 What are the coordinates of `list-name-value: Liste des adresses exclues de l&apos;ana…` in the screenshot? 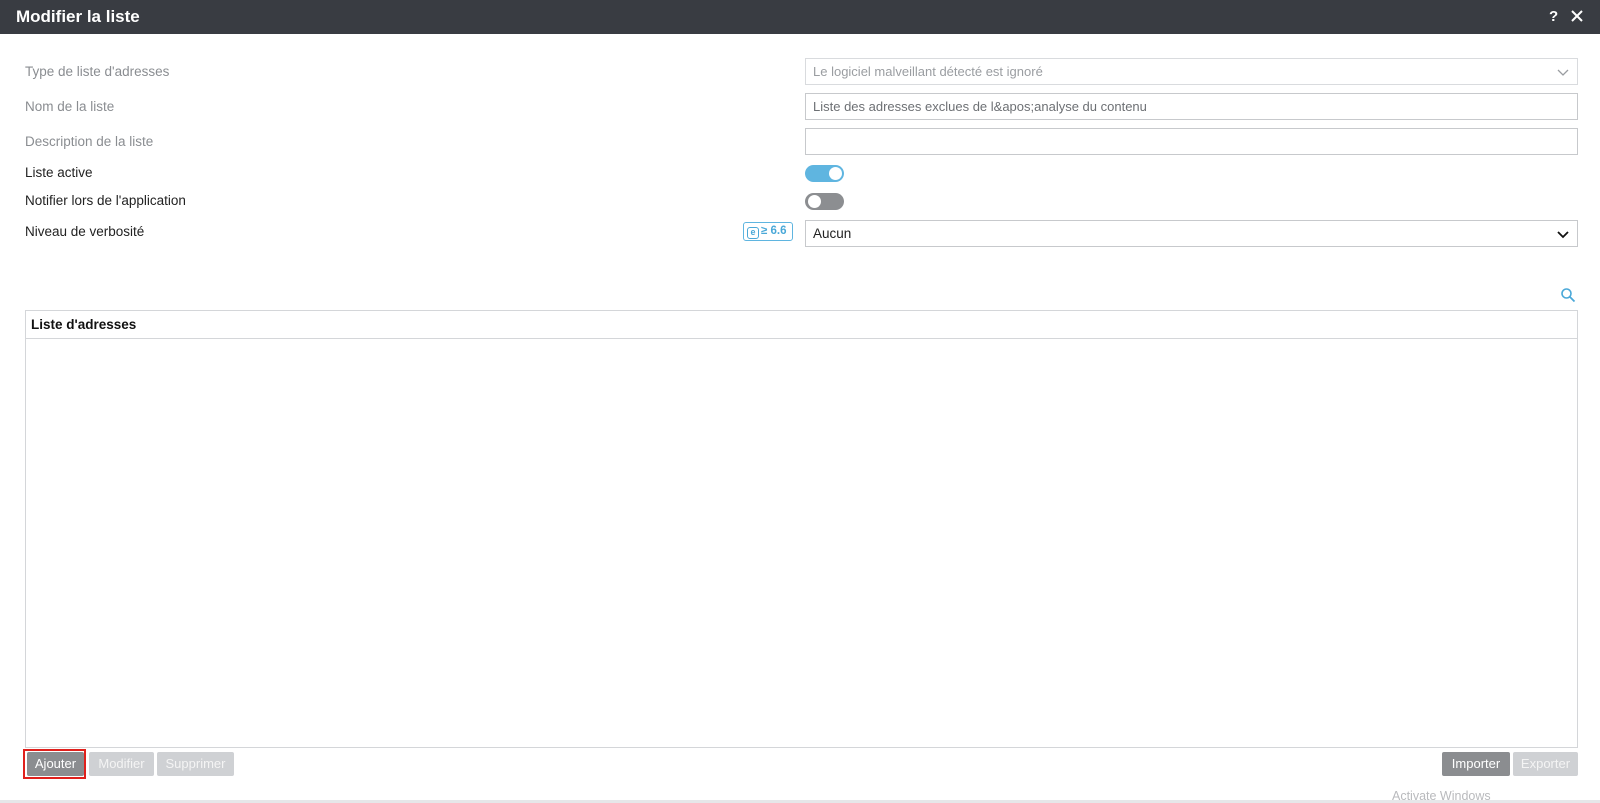 It's located at (980, 106).